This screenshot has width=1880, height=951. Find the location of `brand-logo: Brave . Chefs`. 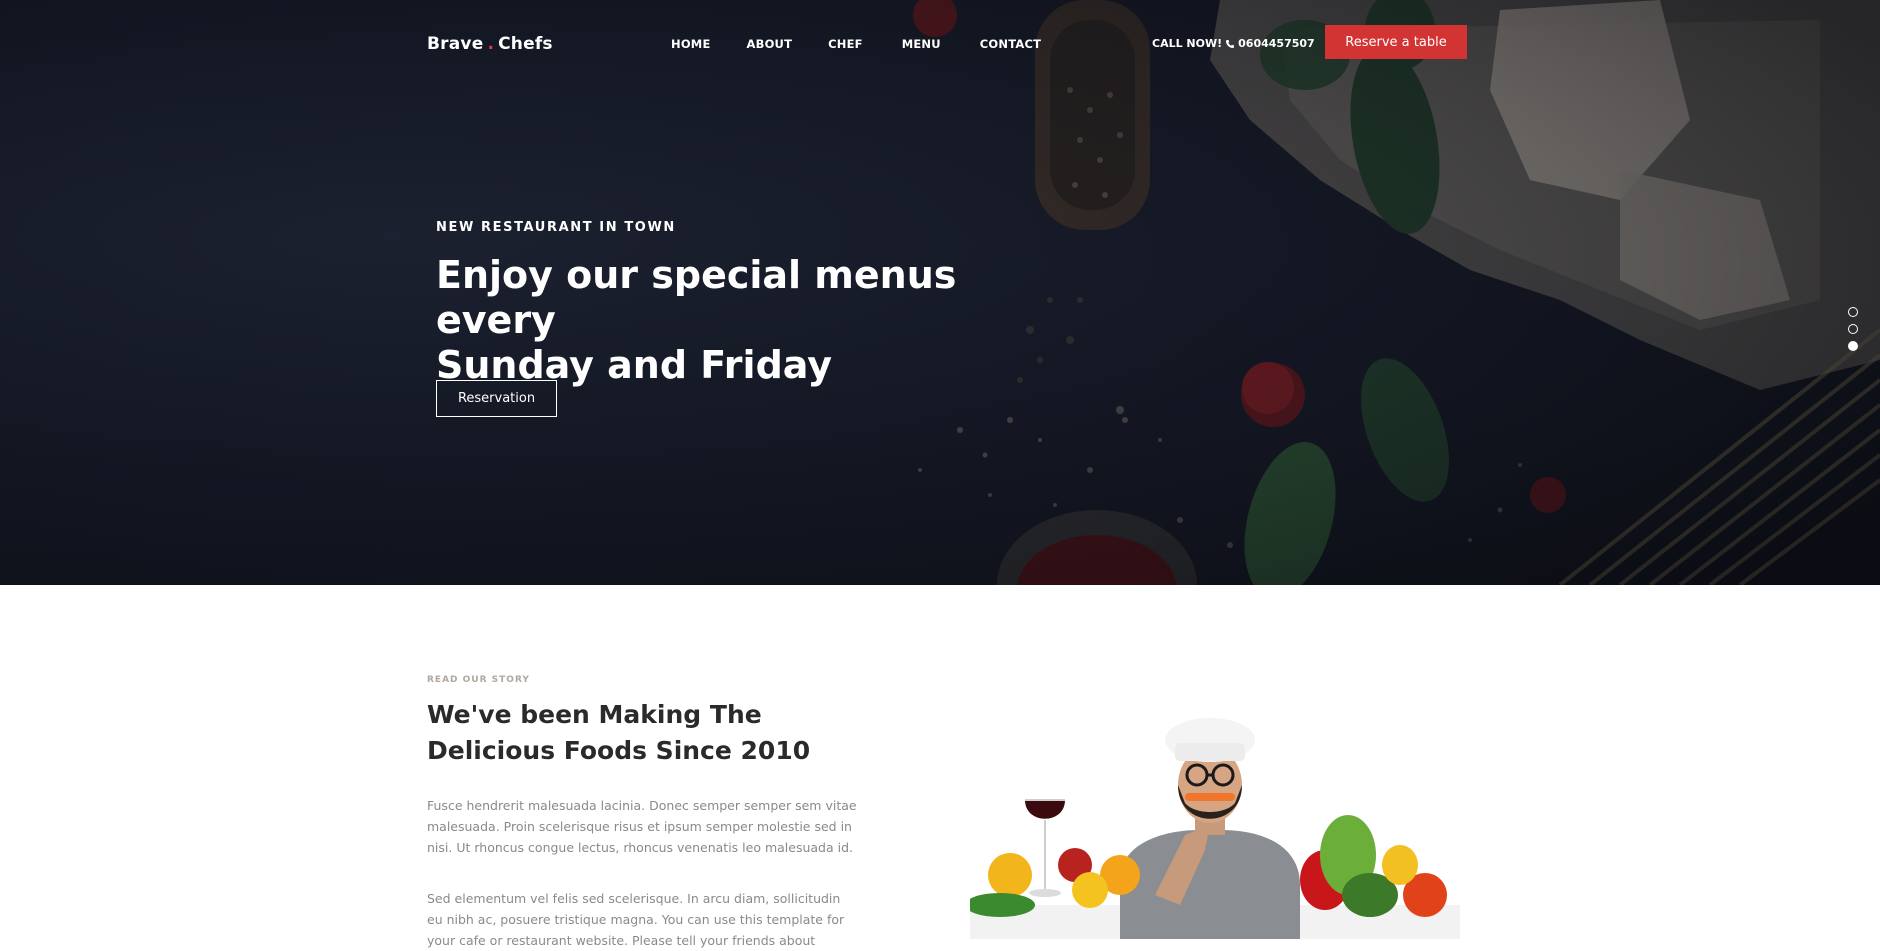

brand-logo: Brave . Chefs is located at coordinates (490, 44).